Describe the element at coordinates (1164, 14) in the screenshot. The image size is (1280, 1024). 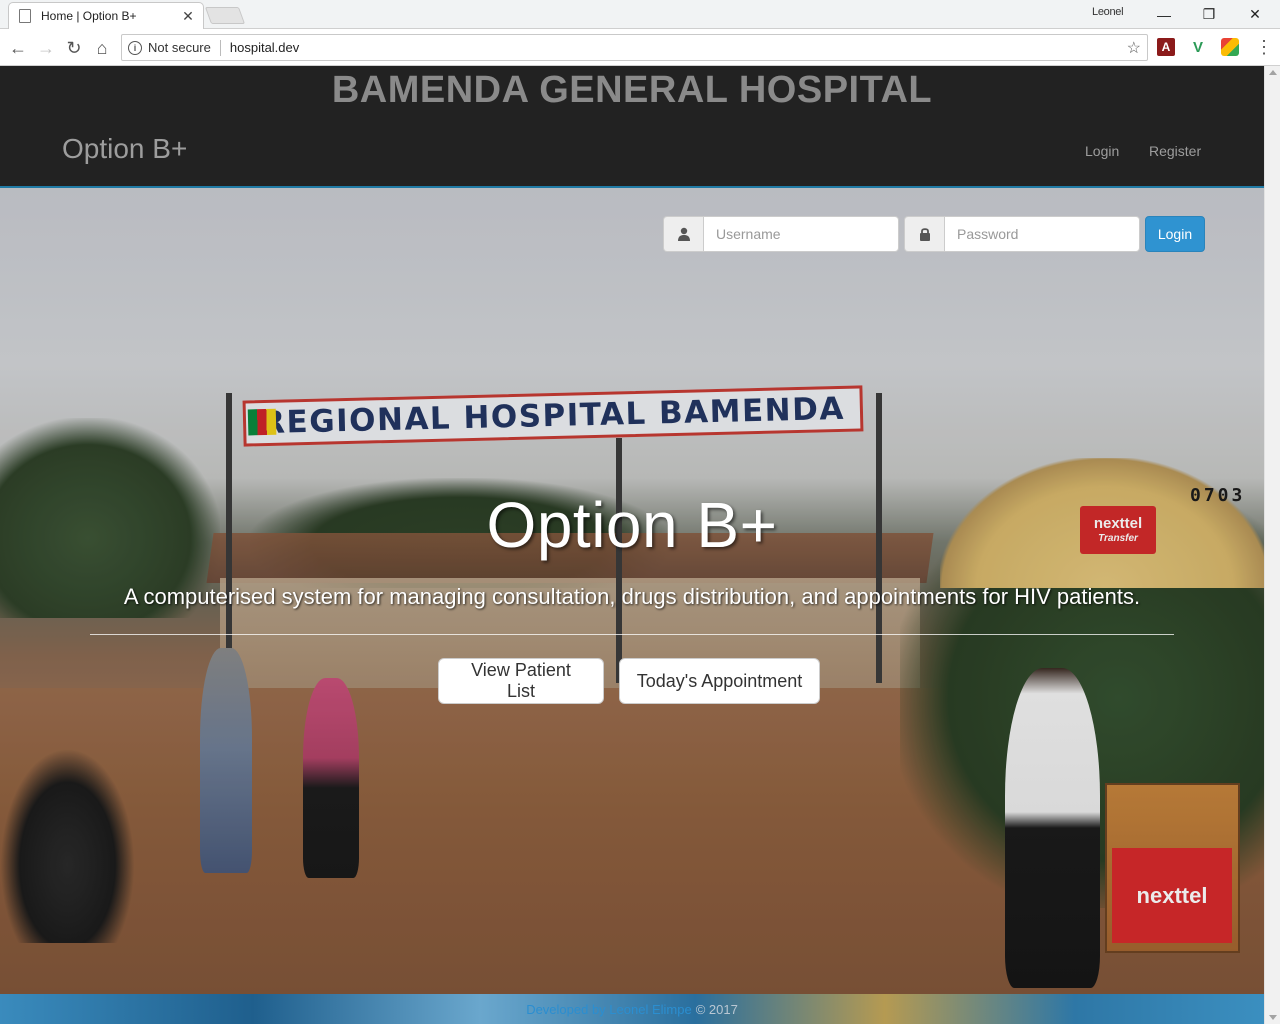
I see `minimize-icon: —` at that location.